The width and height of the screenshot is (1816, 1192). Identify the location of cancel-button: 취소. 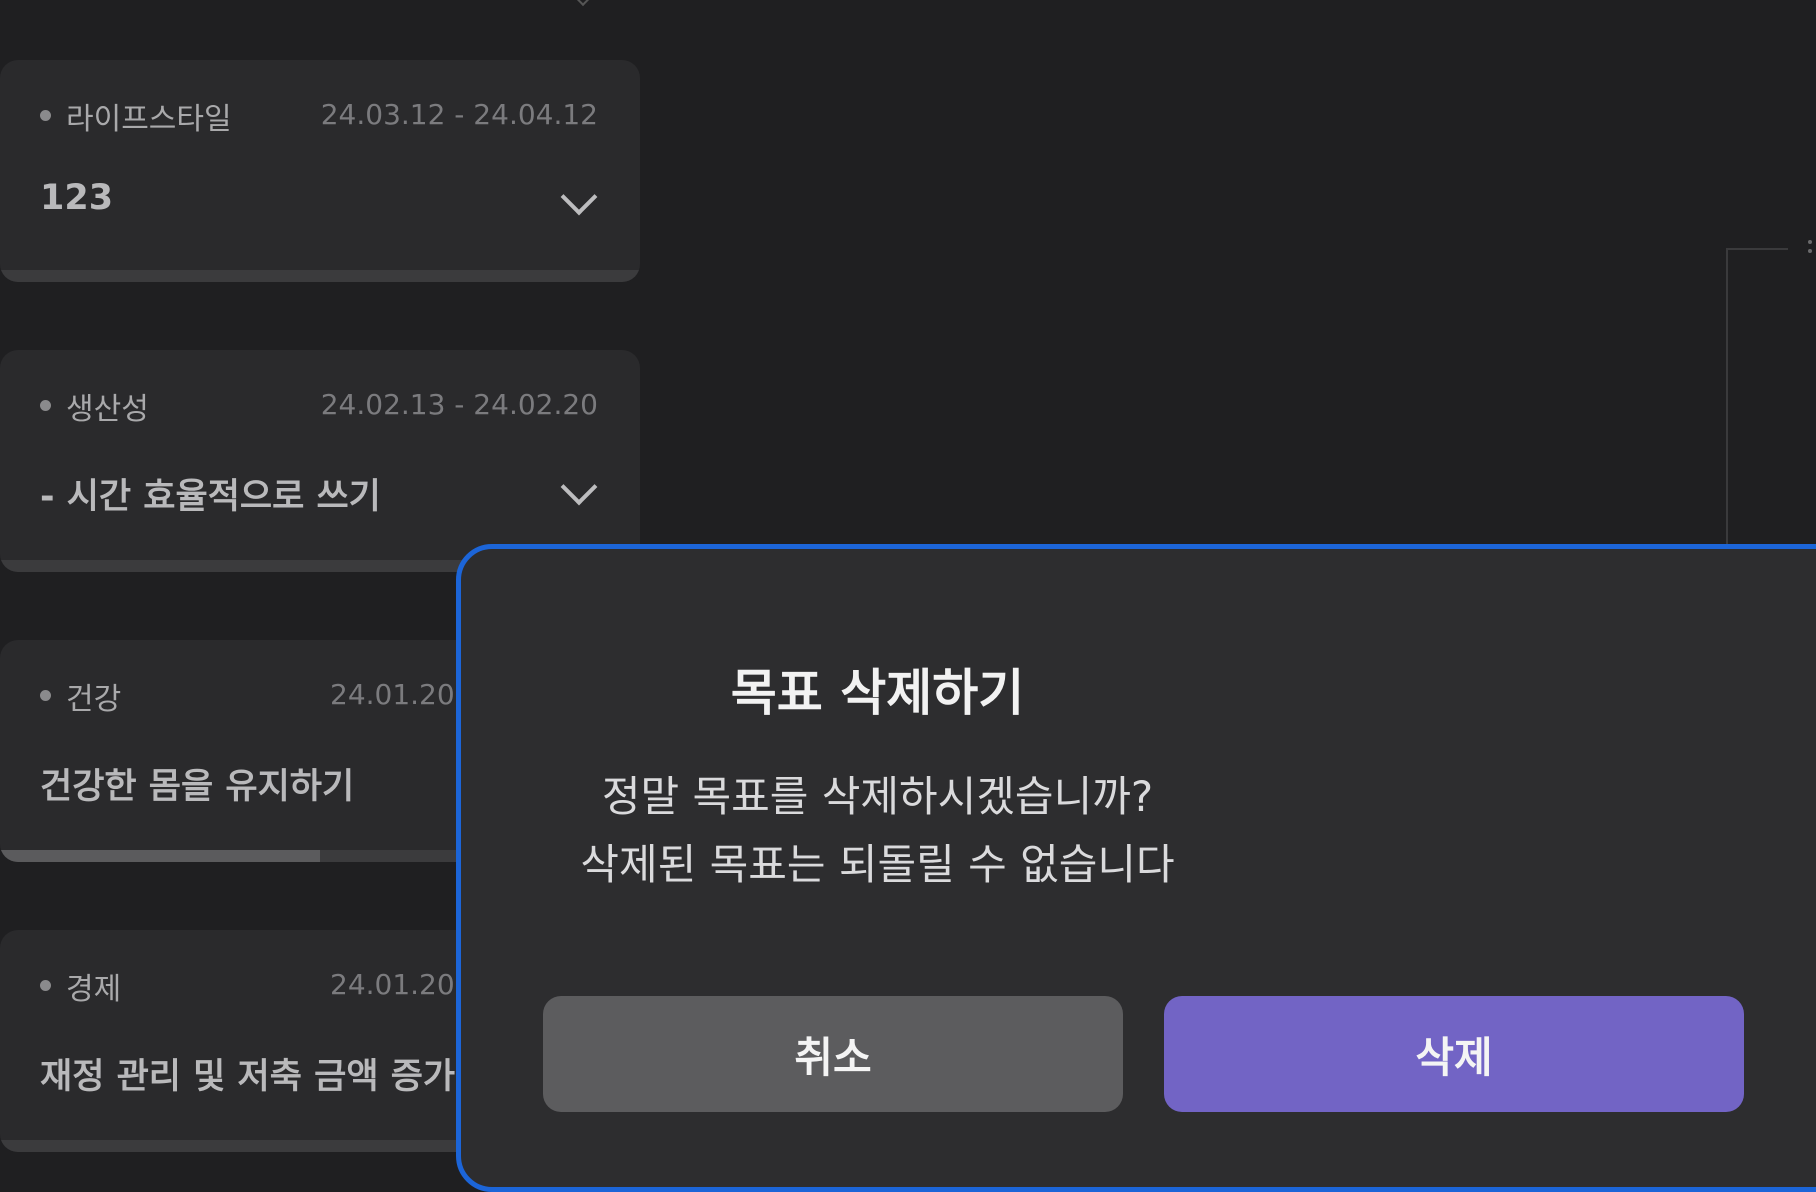
(833, 1054).